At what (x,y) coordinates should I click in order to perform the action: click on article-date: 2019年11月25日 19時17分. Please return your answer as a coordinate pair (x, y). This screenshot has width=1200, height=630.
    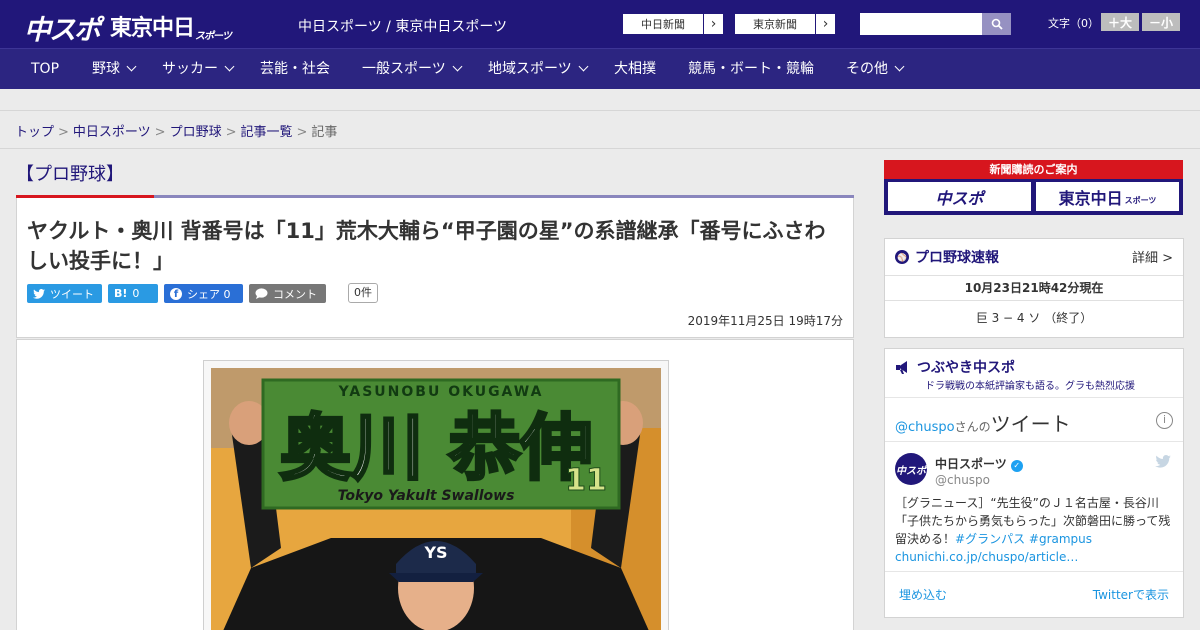
    Looking at the image, I should click on (765, 321).